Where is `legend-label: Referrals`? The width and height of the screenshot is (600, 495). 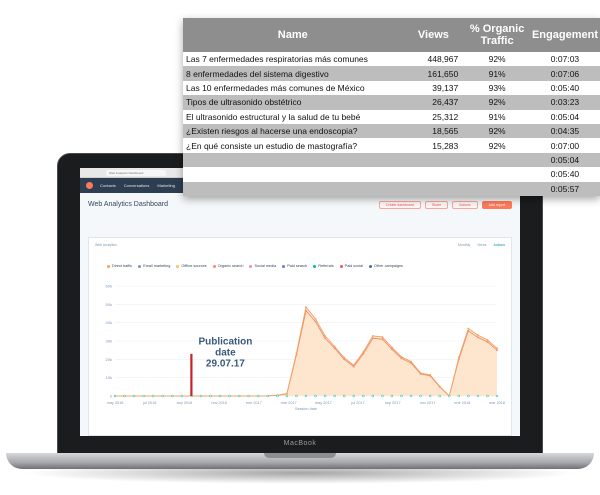 legend-label: Referrals is located at coordinates (326, 266).